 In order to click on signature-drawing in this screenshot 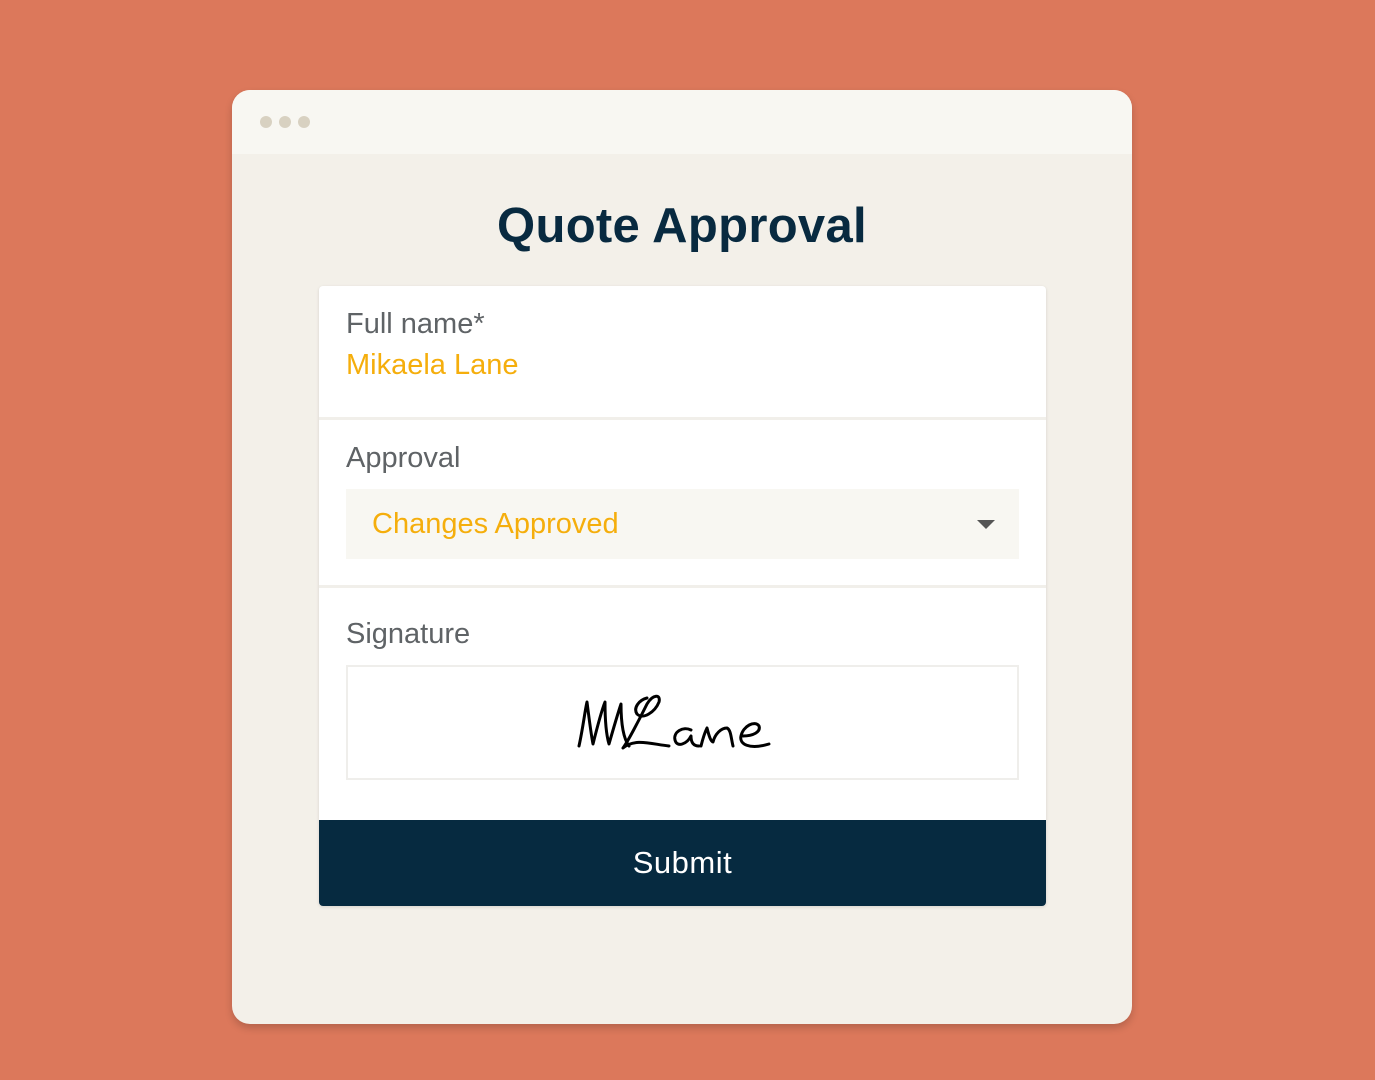, I will do `click(673, 721)`.